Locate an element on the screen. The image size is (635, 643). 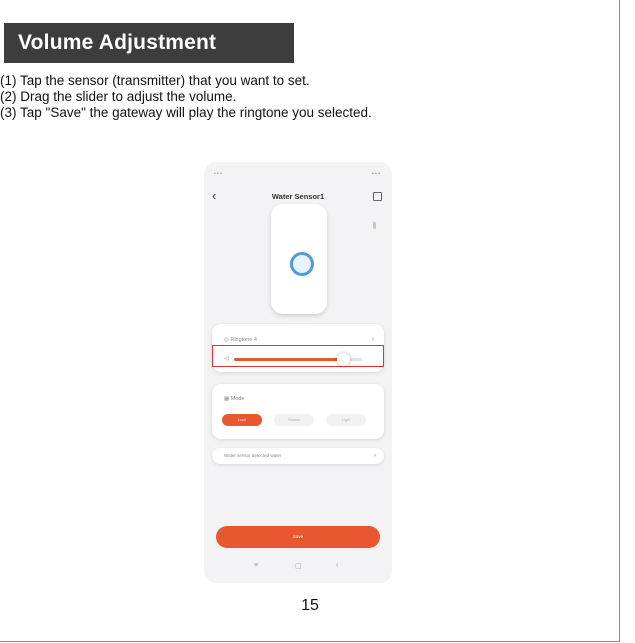
battery-icon is located at coordinates (374, 225).